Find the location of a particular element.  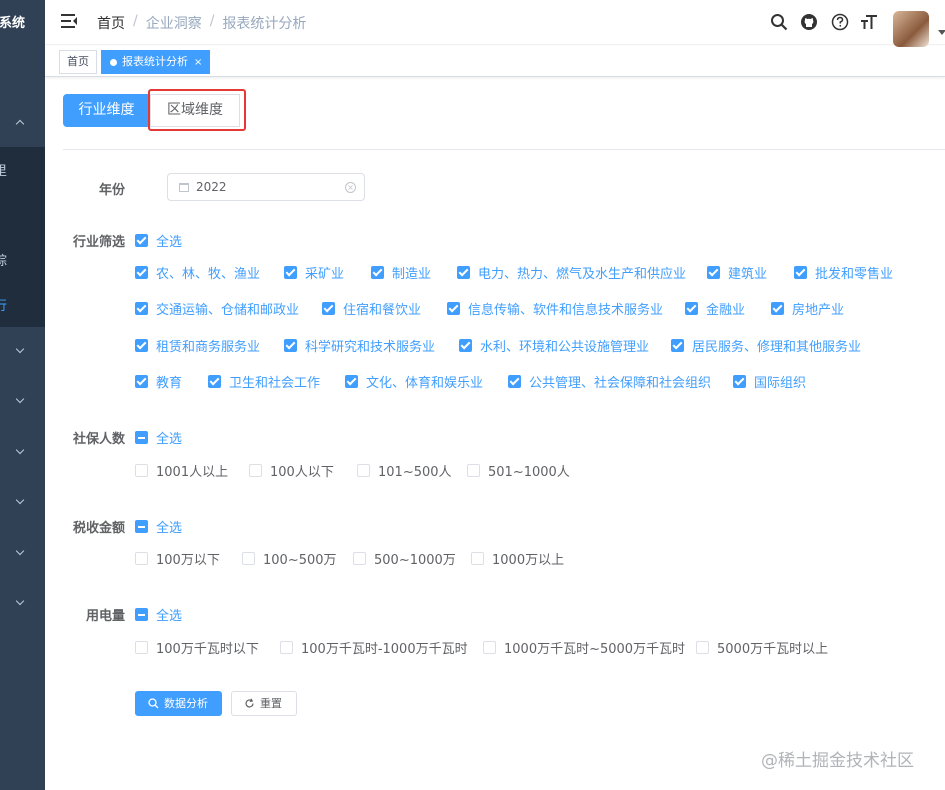

breadcrumb-home: 首页 is located at coordinates (111, 23).